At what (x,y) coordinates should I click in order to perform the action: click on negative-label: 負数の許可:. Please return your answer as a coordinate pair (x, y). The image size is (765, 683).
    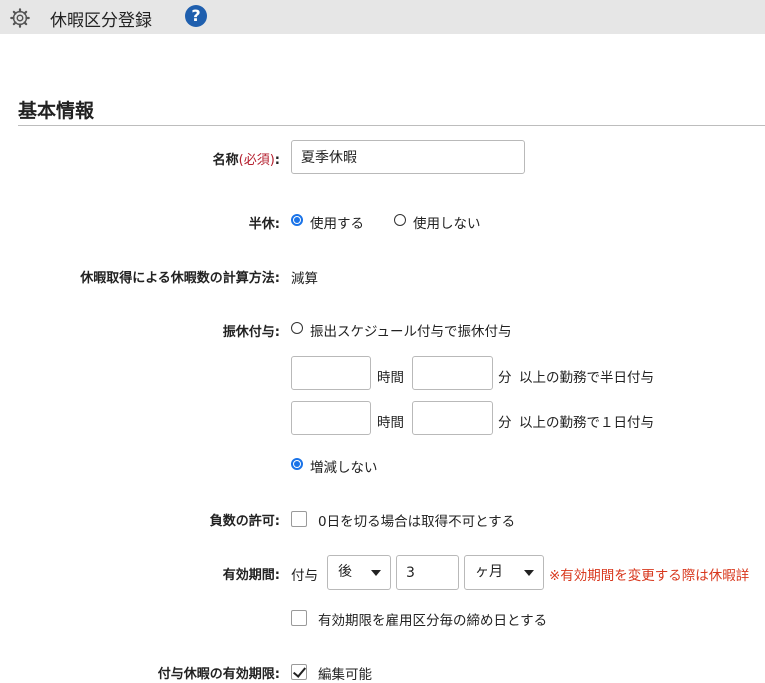
    Looking at the image, I should click on (244, 521).